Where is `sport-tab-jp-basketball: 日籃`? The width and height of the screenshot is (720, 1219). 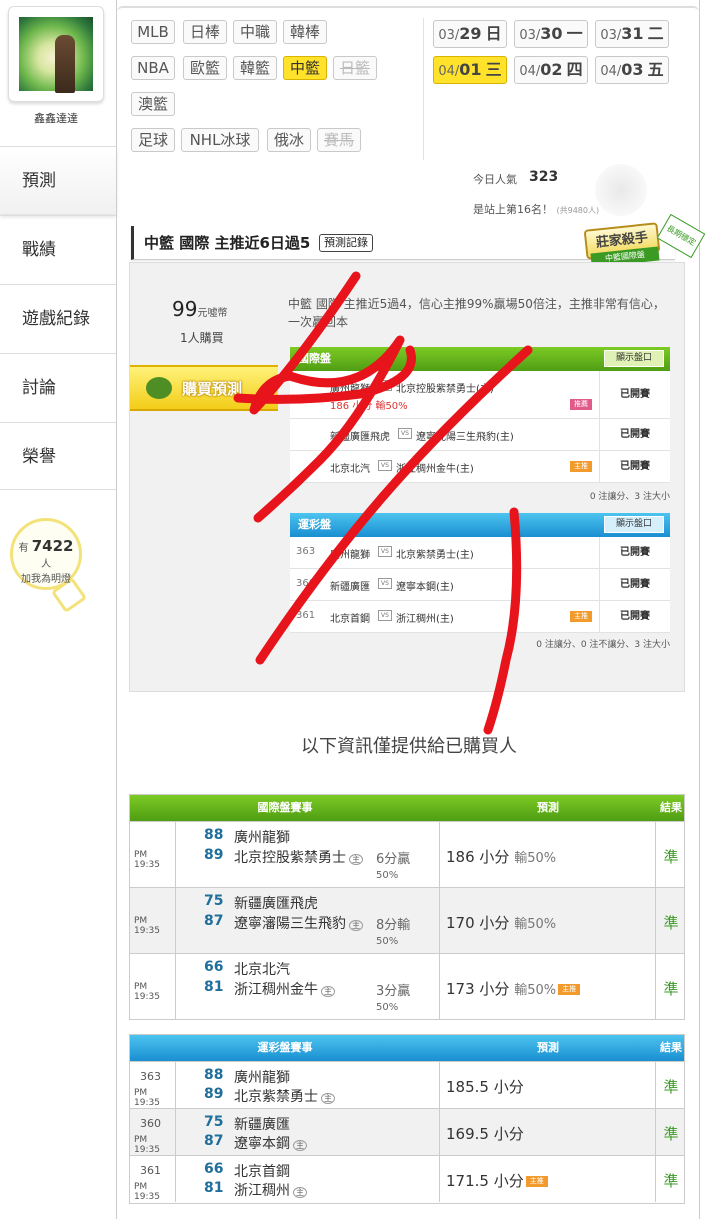 sport-tab-jp-basketball: 日籃 is located at coordinates (355, 68).